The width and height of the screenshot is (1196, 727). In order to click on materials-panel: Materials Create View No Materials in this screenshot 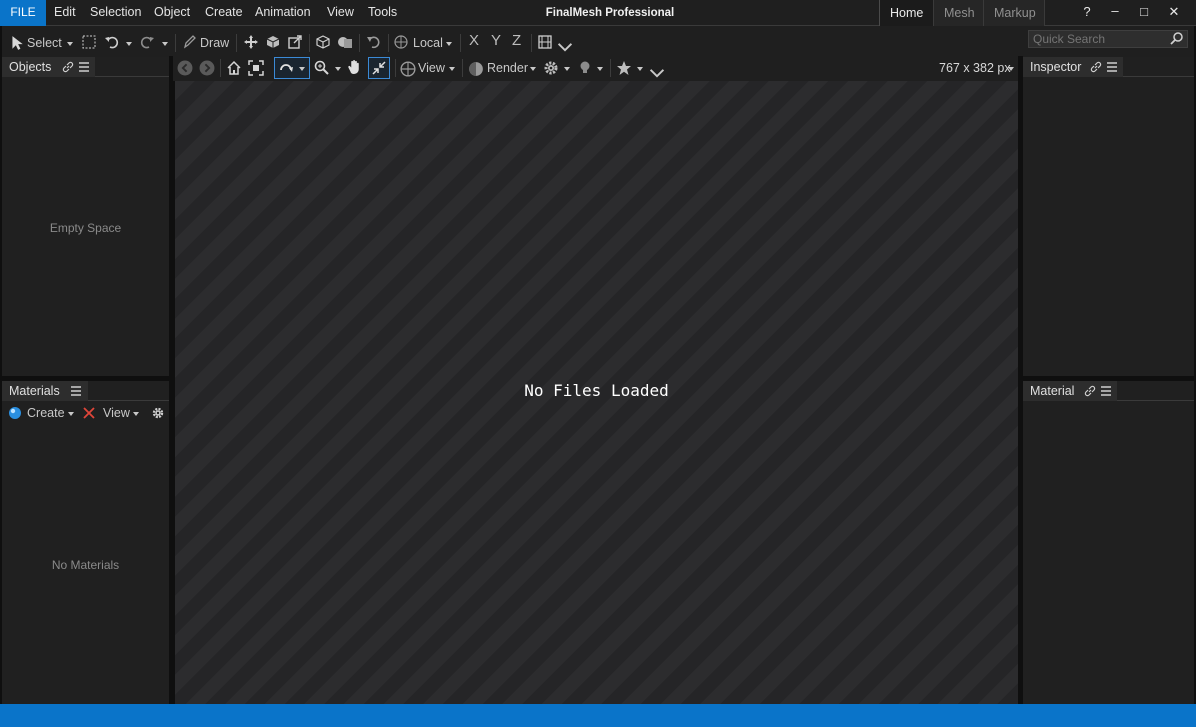, I will do `click(85, 542)`.